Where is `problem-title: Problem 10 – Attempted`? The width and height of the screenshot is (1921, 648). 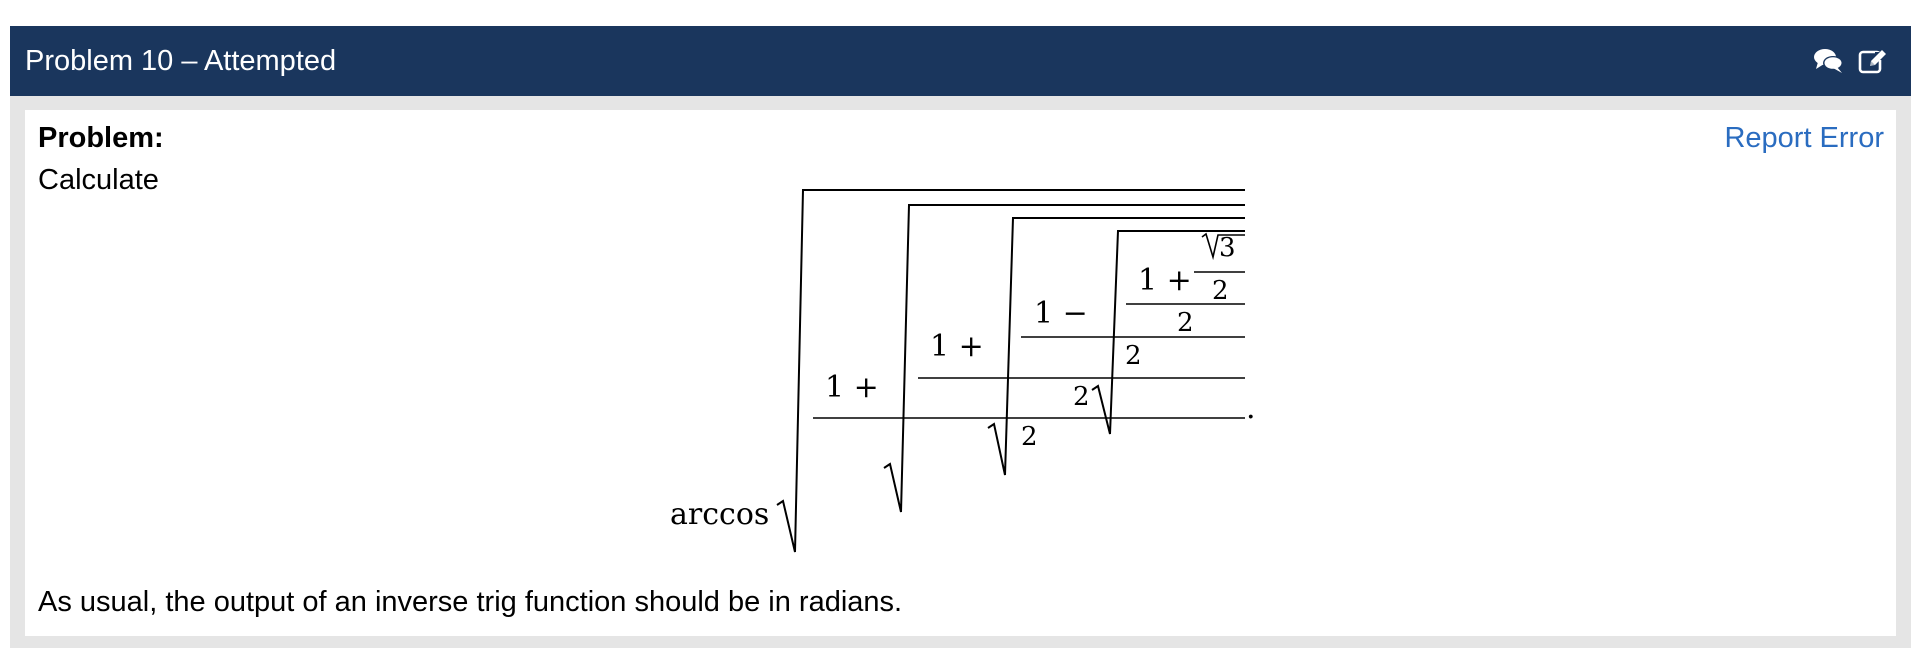 problem-title: Problem 10 – Attempted is located at coordinates (181, 61).